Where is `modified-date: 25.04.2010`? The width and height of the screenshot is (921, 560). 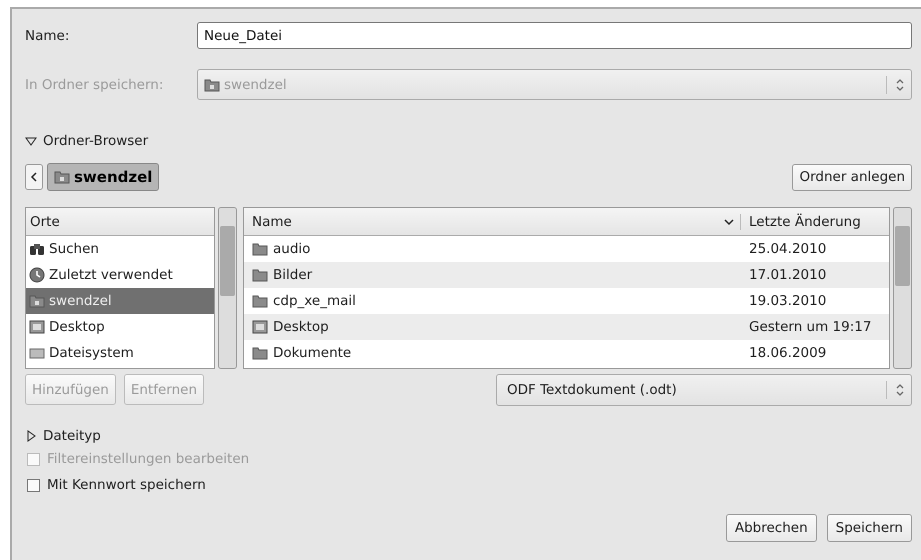 modified-date: 25.04.2010 is located at coordinates (788, 249).